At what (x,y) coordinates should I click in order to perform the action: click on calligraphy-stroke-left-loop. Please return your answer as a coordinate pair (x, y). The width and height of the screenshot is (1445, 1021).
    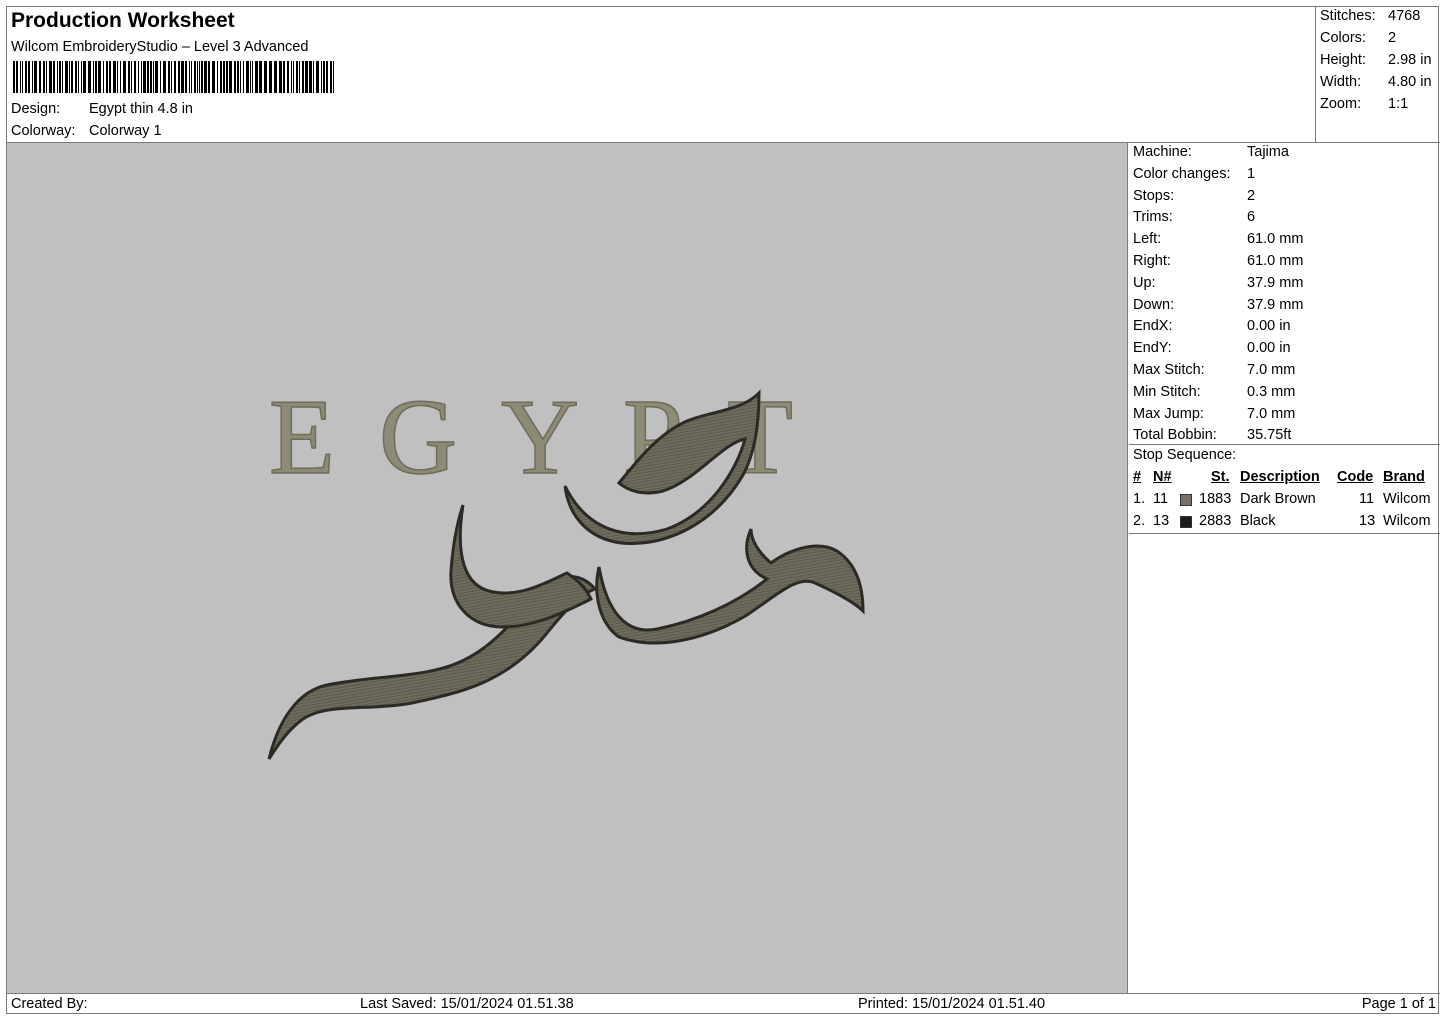
    Looking at the image, I should click on (521, 566).